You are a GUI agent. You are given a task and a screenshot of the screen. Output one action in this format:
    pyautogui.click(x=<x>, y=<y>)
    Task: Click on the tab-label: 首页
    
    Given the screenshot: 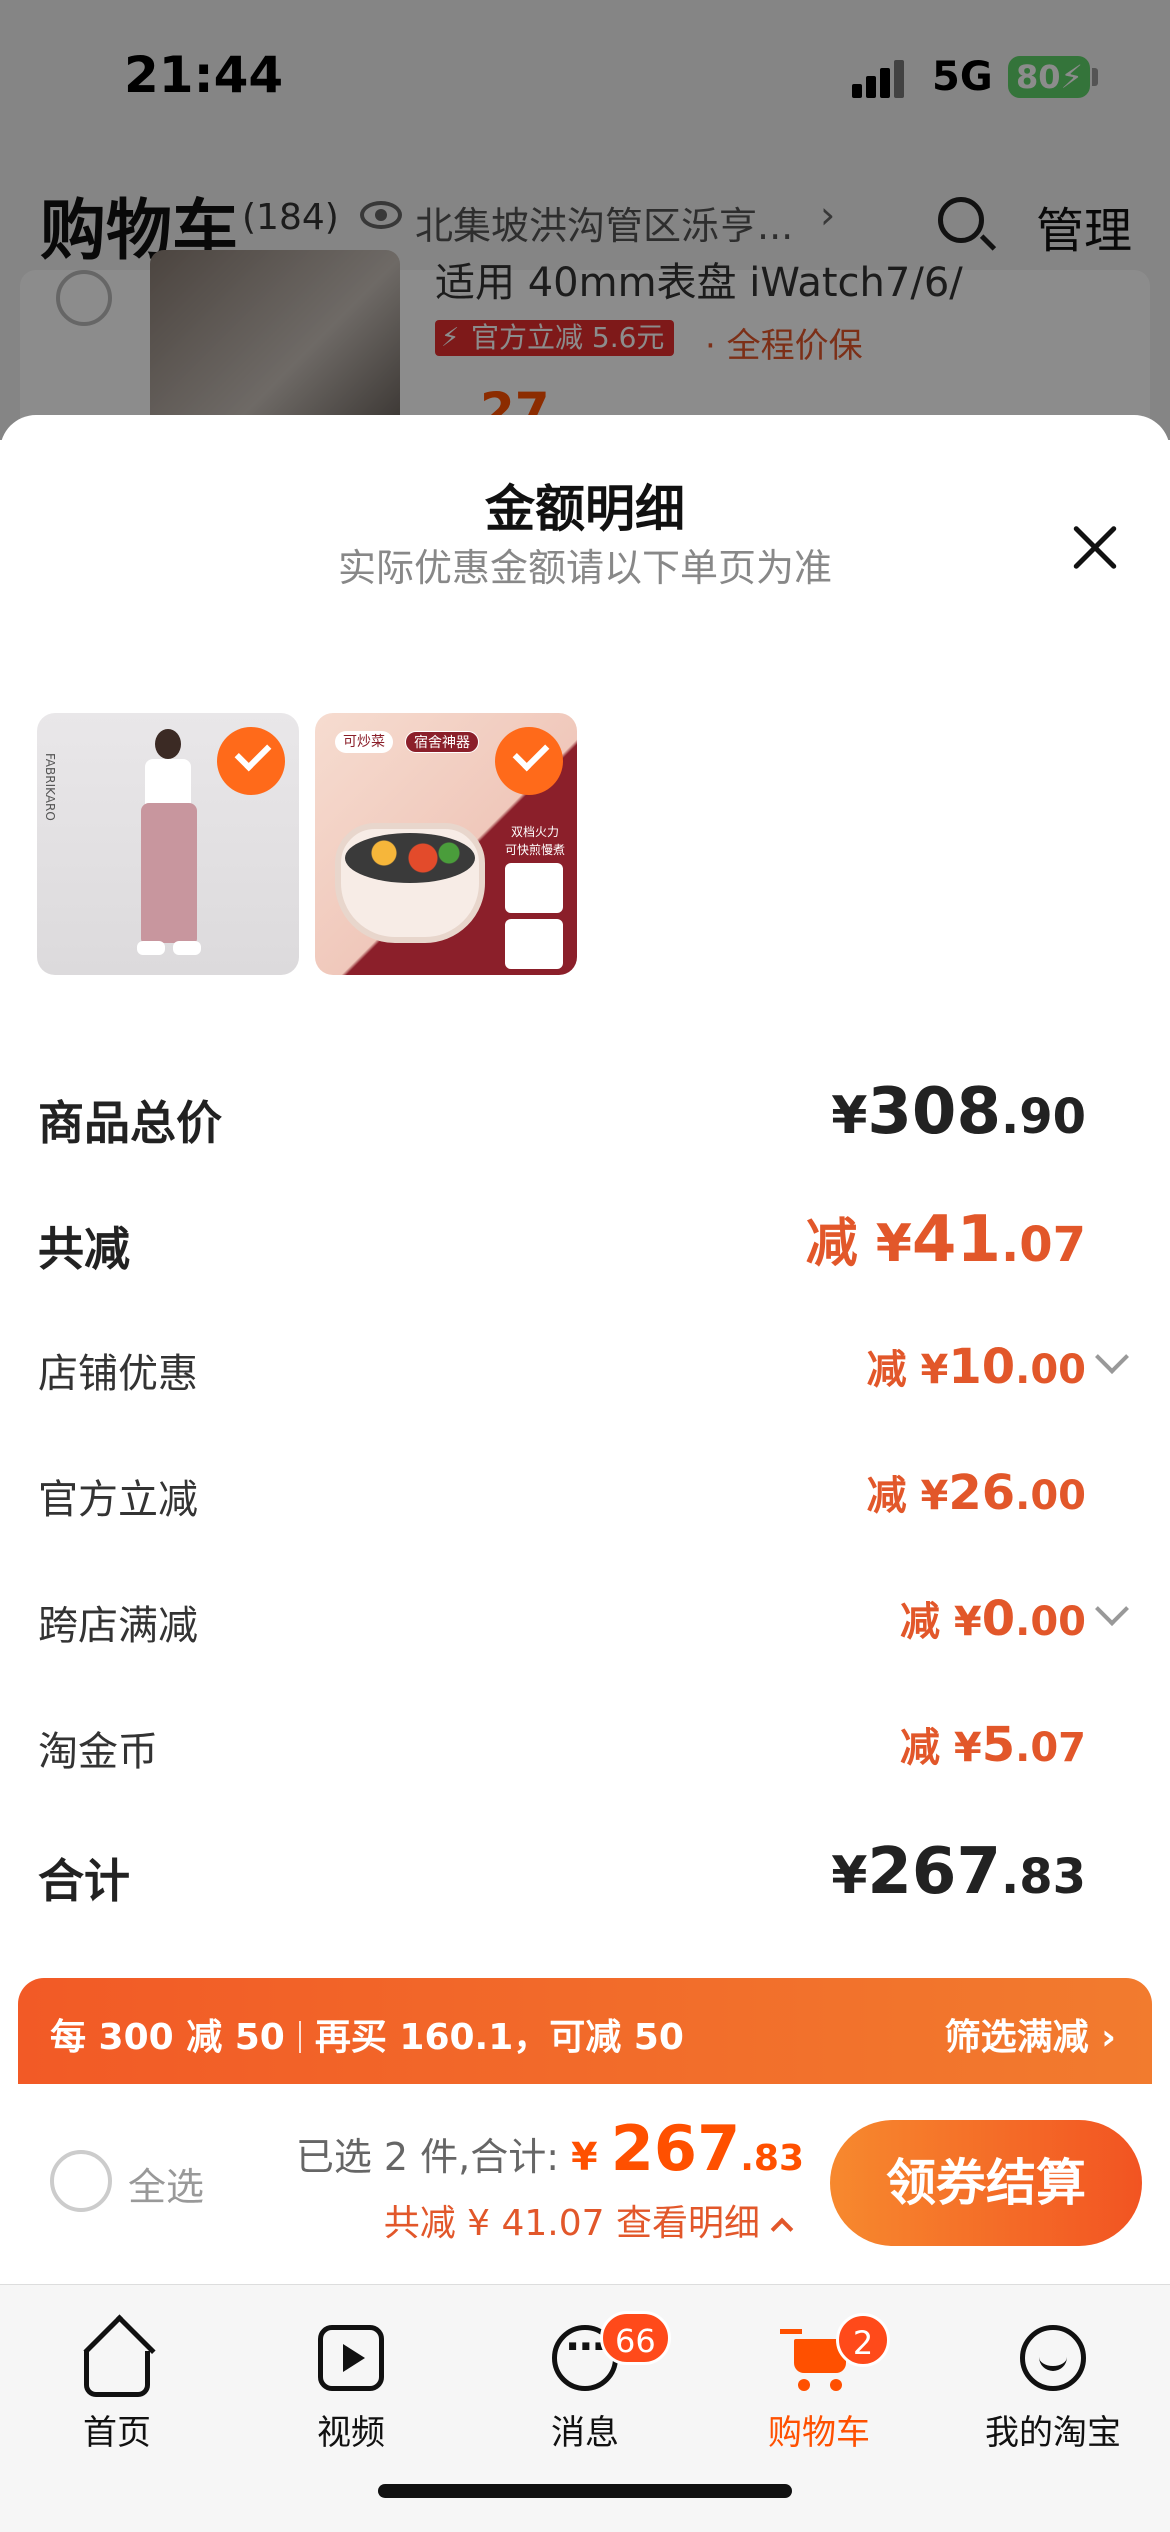 What is the action you would take?
    pyautogui.click(x=117, y=2433)
    